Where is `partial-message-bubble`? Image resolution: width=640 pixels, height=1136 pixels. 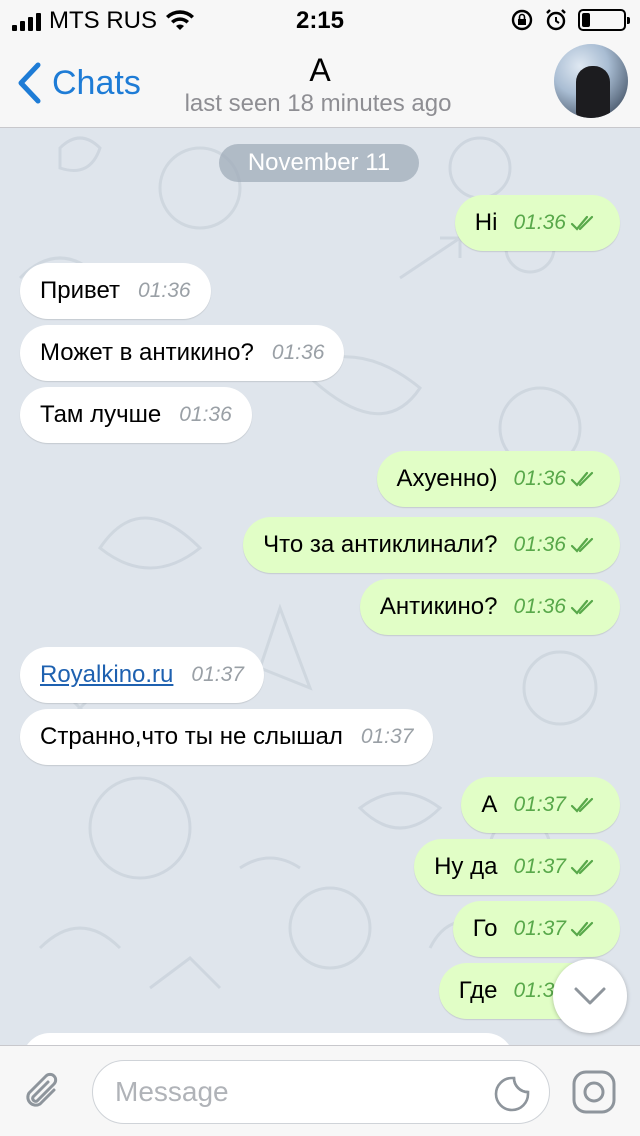 partial-message-bubble is located at coordinates (268, 1039).